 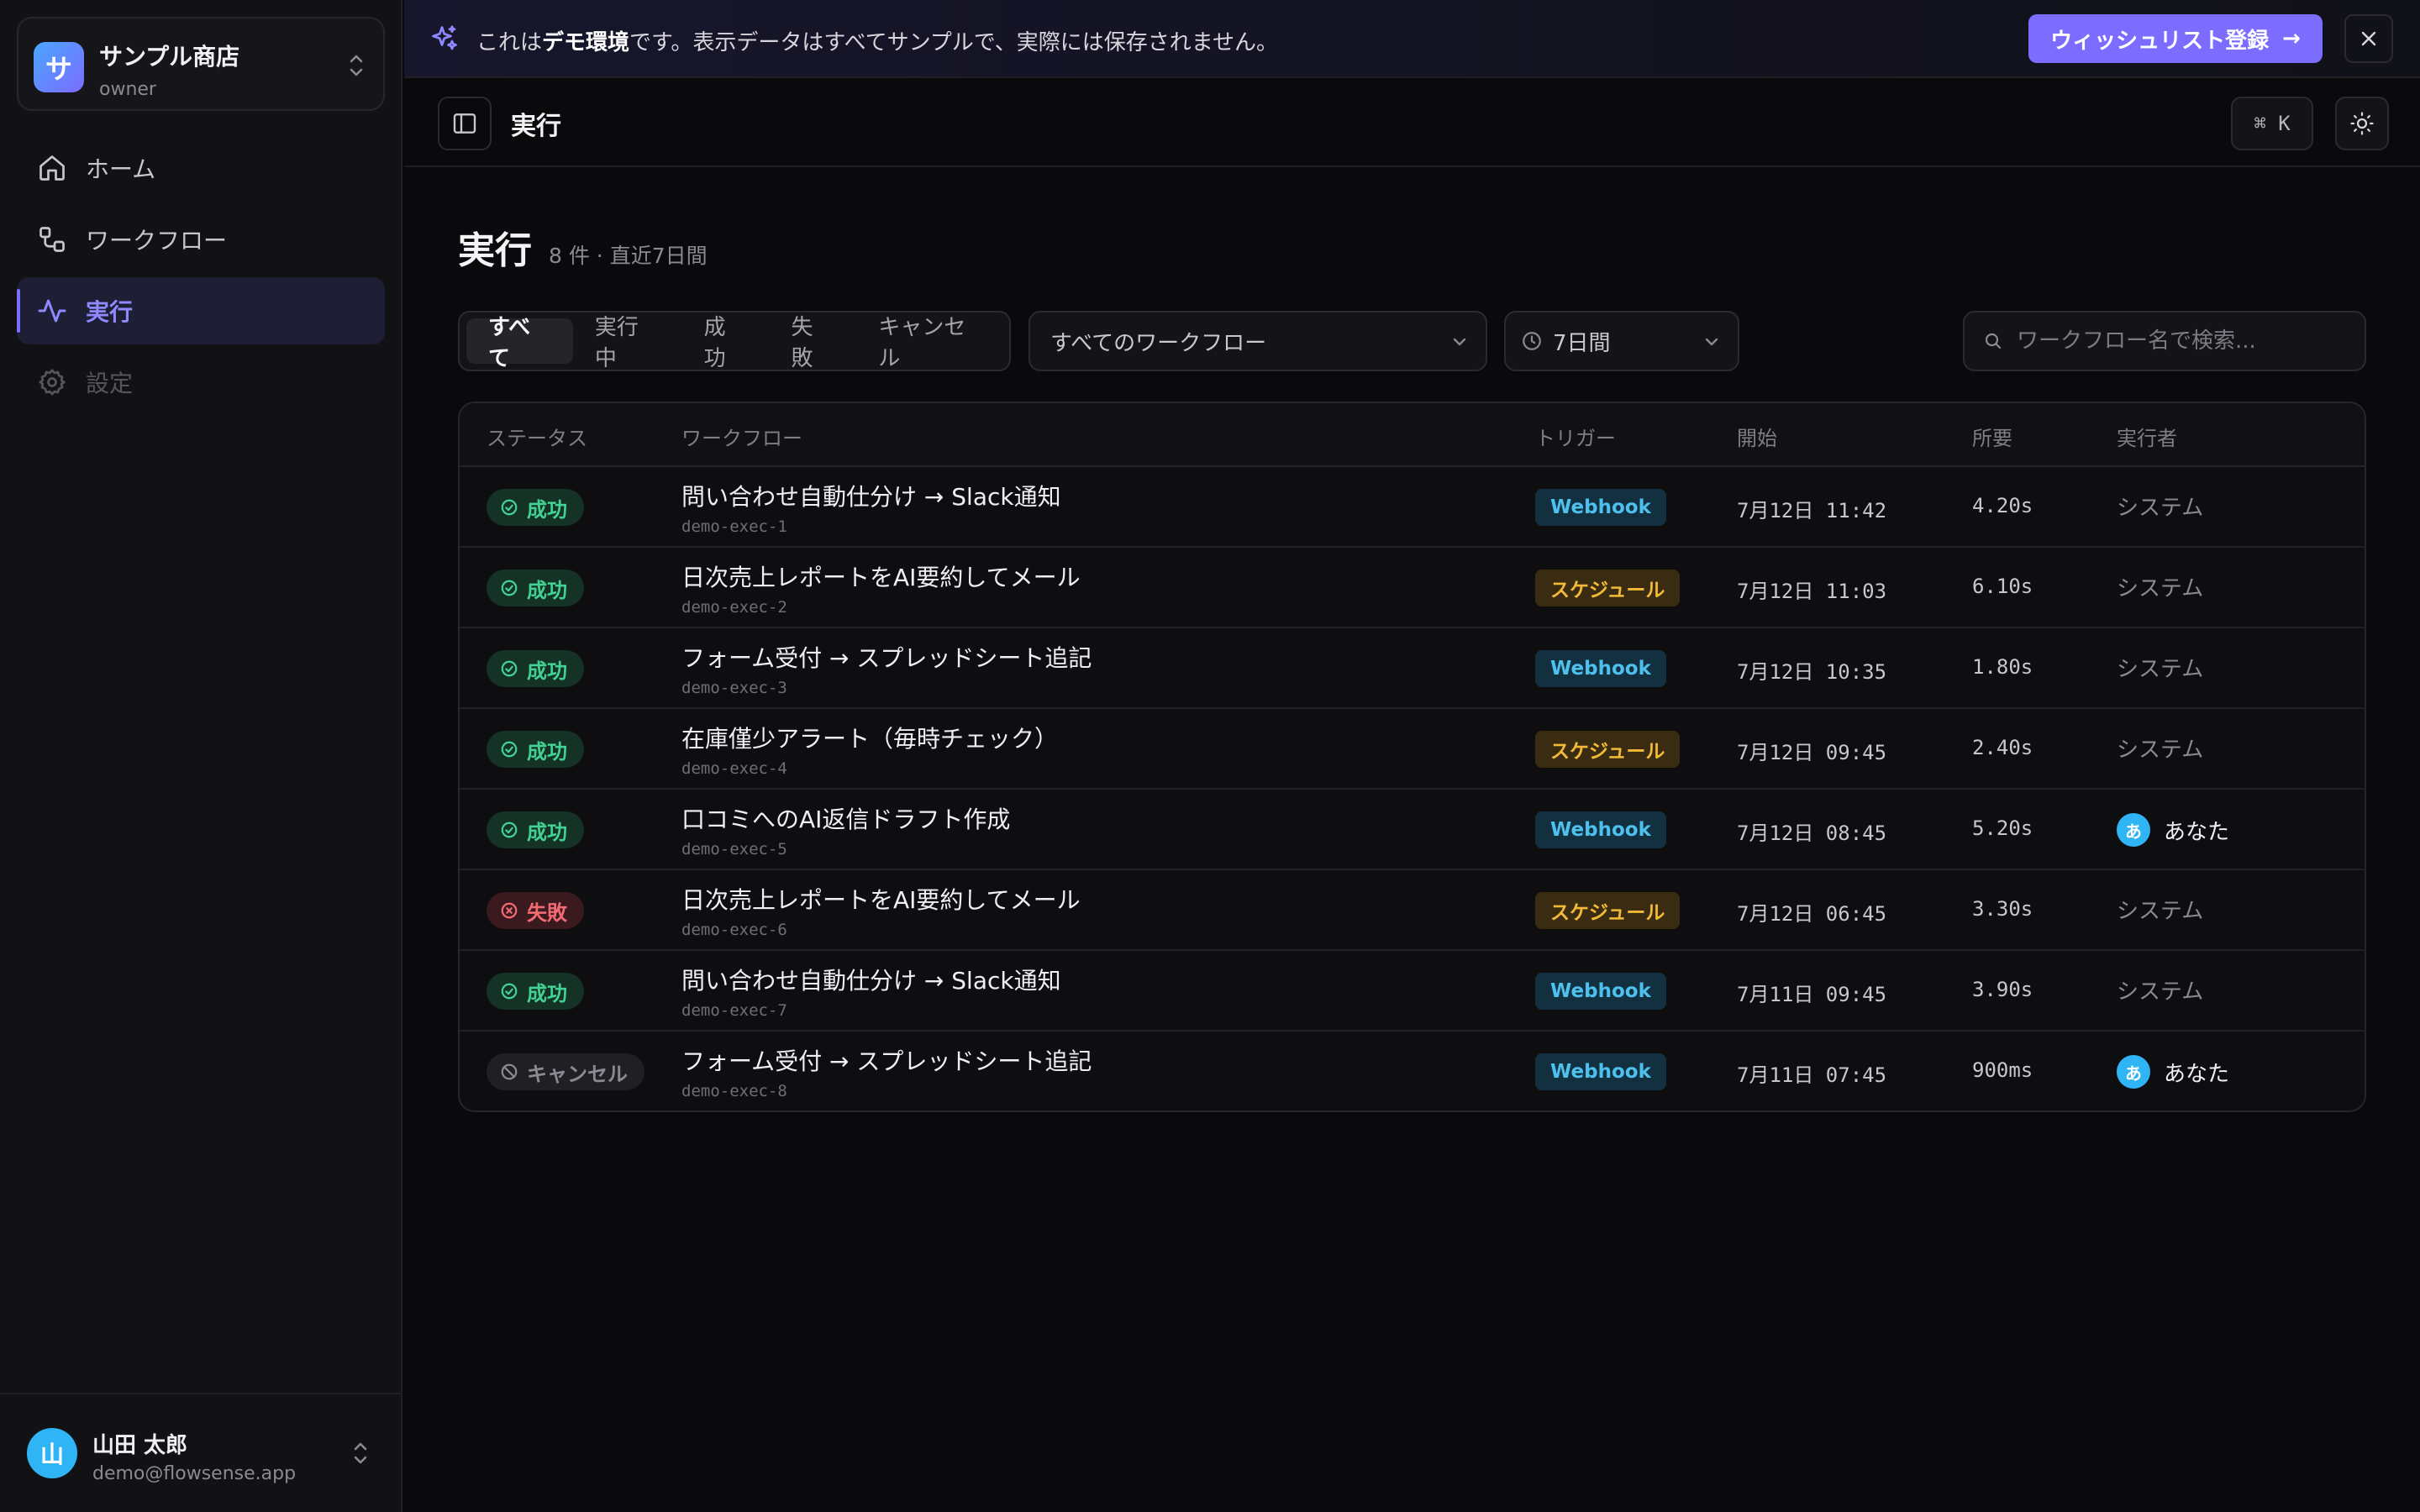 I want to click on duration: 2.40s, so click(x=2002, y=747).